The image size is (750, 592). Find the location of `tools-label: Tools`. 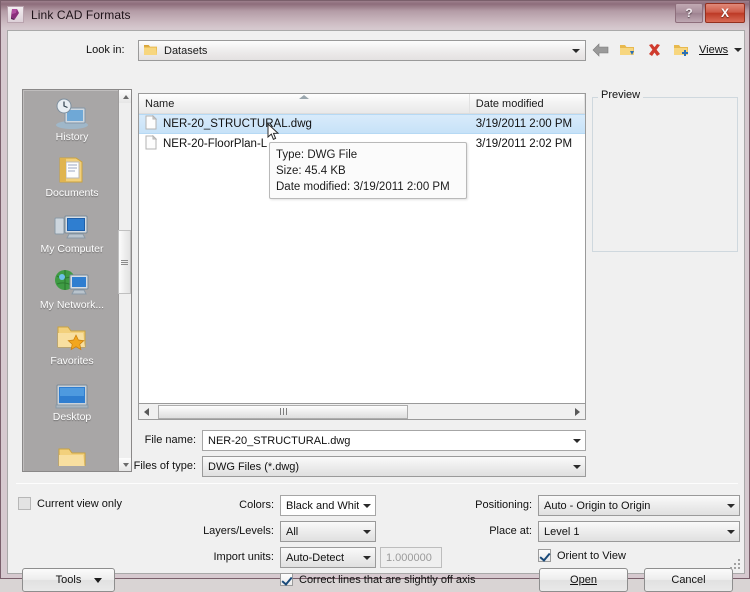

tools-label: Tools is located at coordinates (68, 580).